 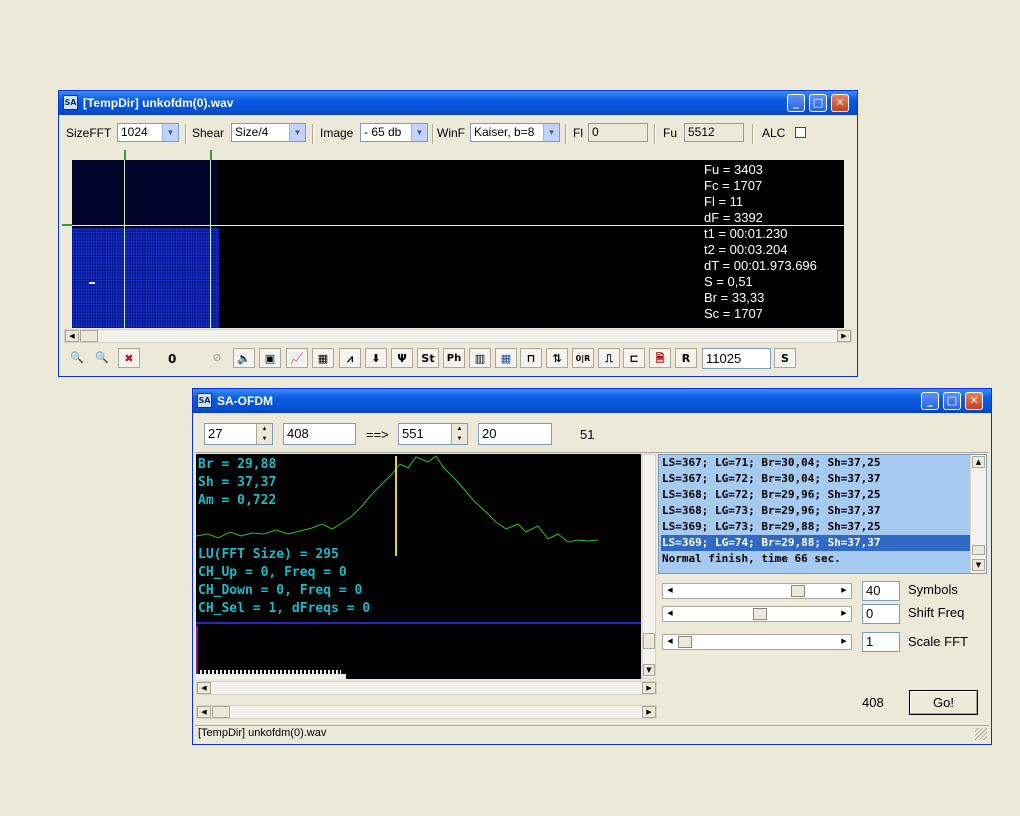 What do you see at coordinates (148, 132) in the screenshot?
I see `sizefft-select: 1024 ▼` at bounding box center [148, 132].